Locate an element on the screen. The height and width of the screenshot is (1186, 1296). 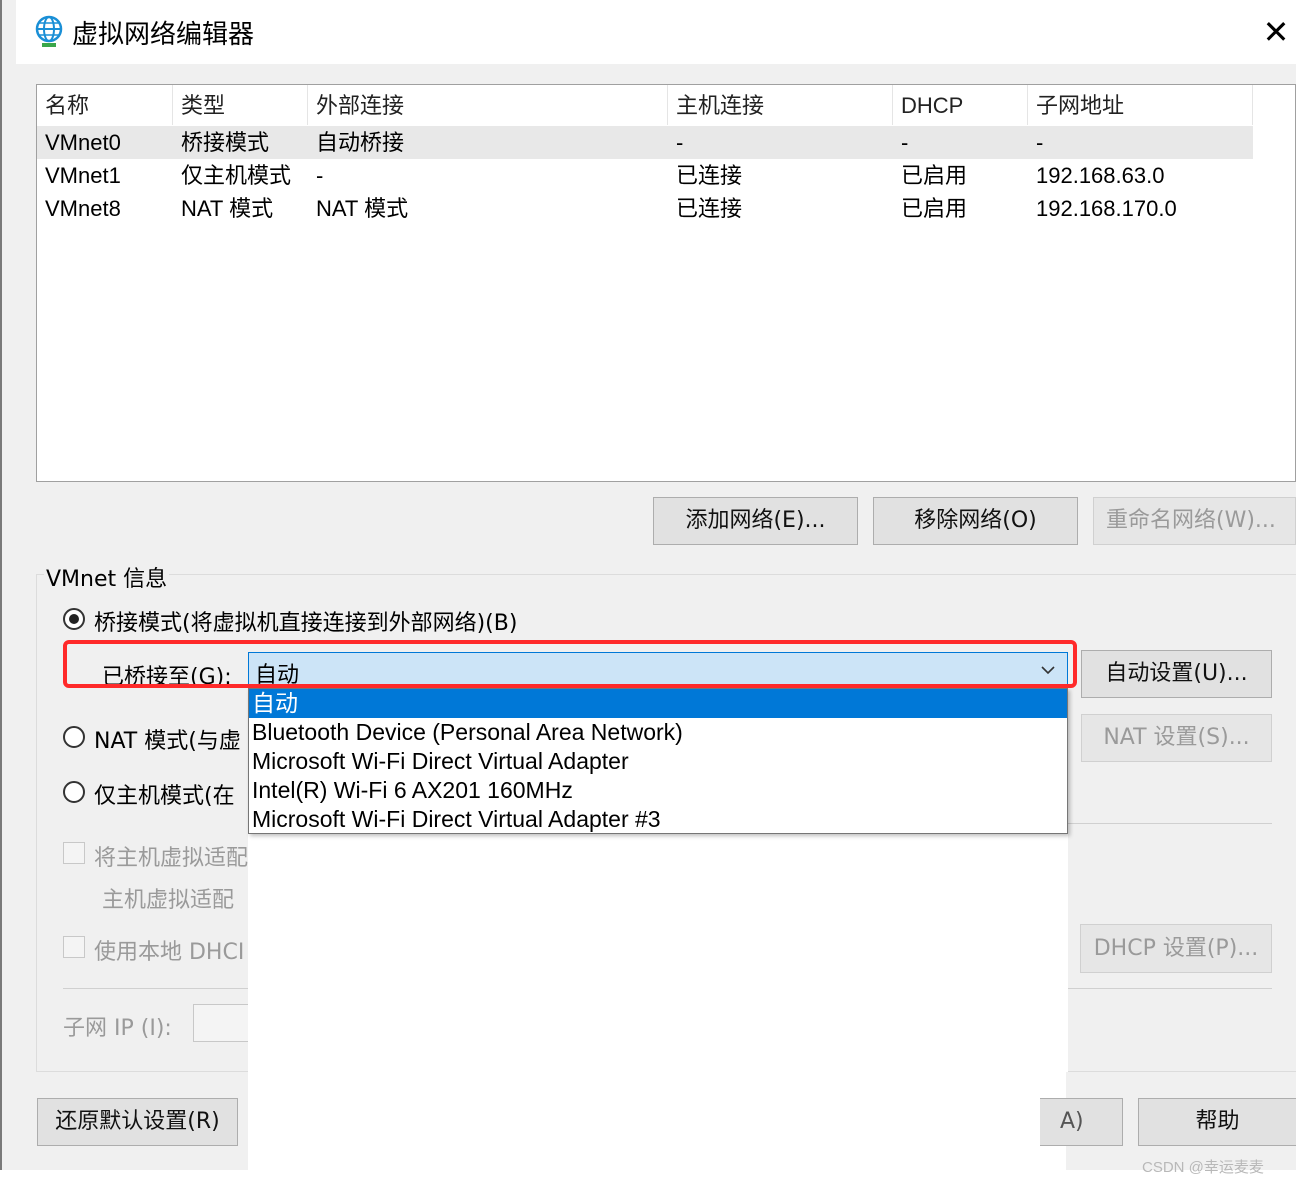
table-row: VMnet0 桥接模式 自动桥接 - - - is located at coordinates (645, 142).